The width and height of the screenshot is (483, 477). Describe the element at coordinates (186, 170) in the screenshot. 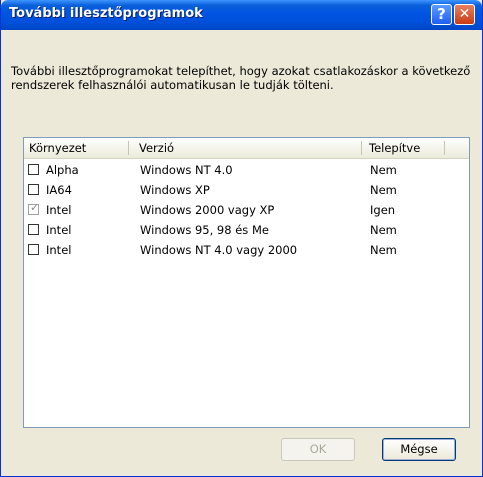

I see `cell-version: Windows NT 4.0` at that location.